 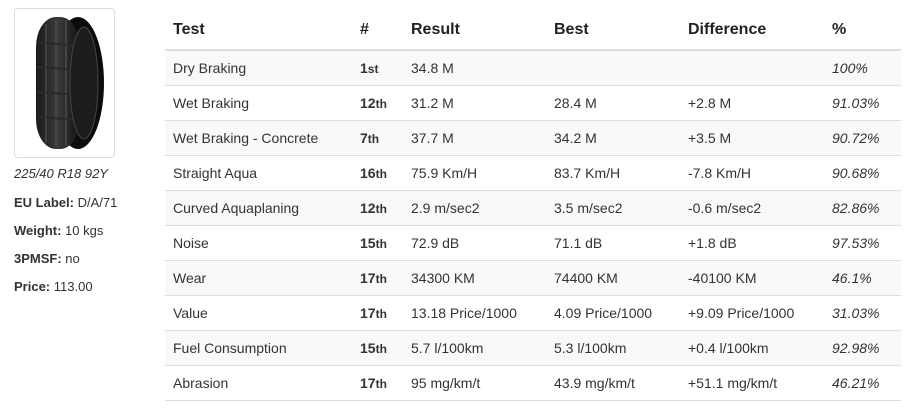 I want to click on percent-cell: 90.68%, so click(x=862, y=172).